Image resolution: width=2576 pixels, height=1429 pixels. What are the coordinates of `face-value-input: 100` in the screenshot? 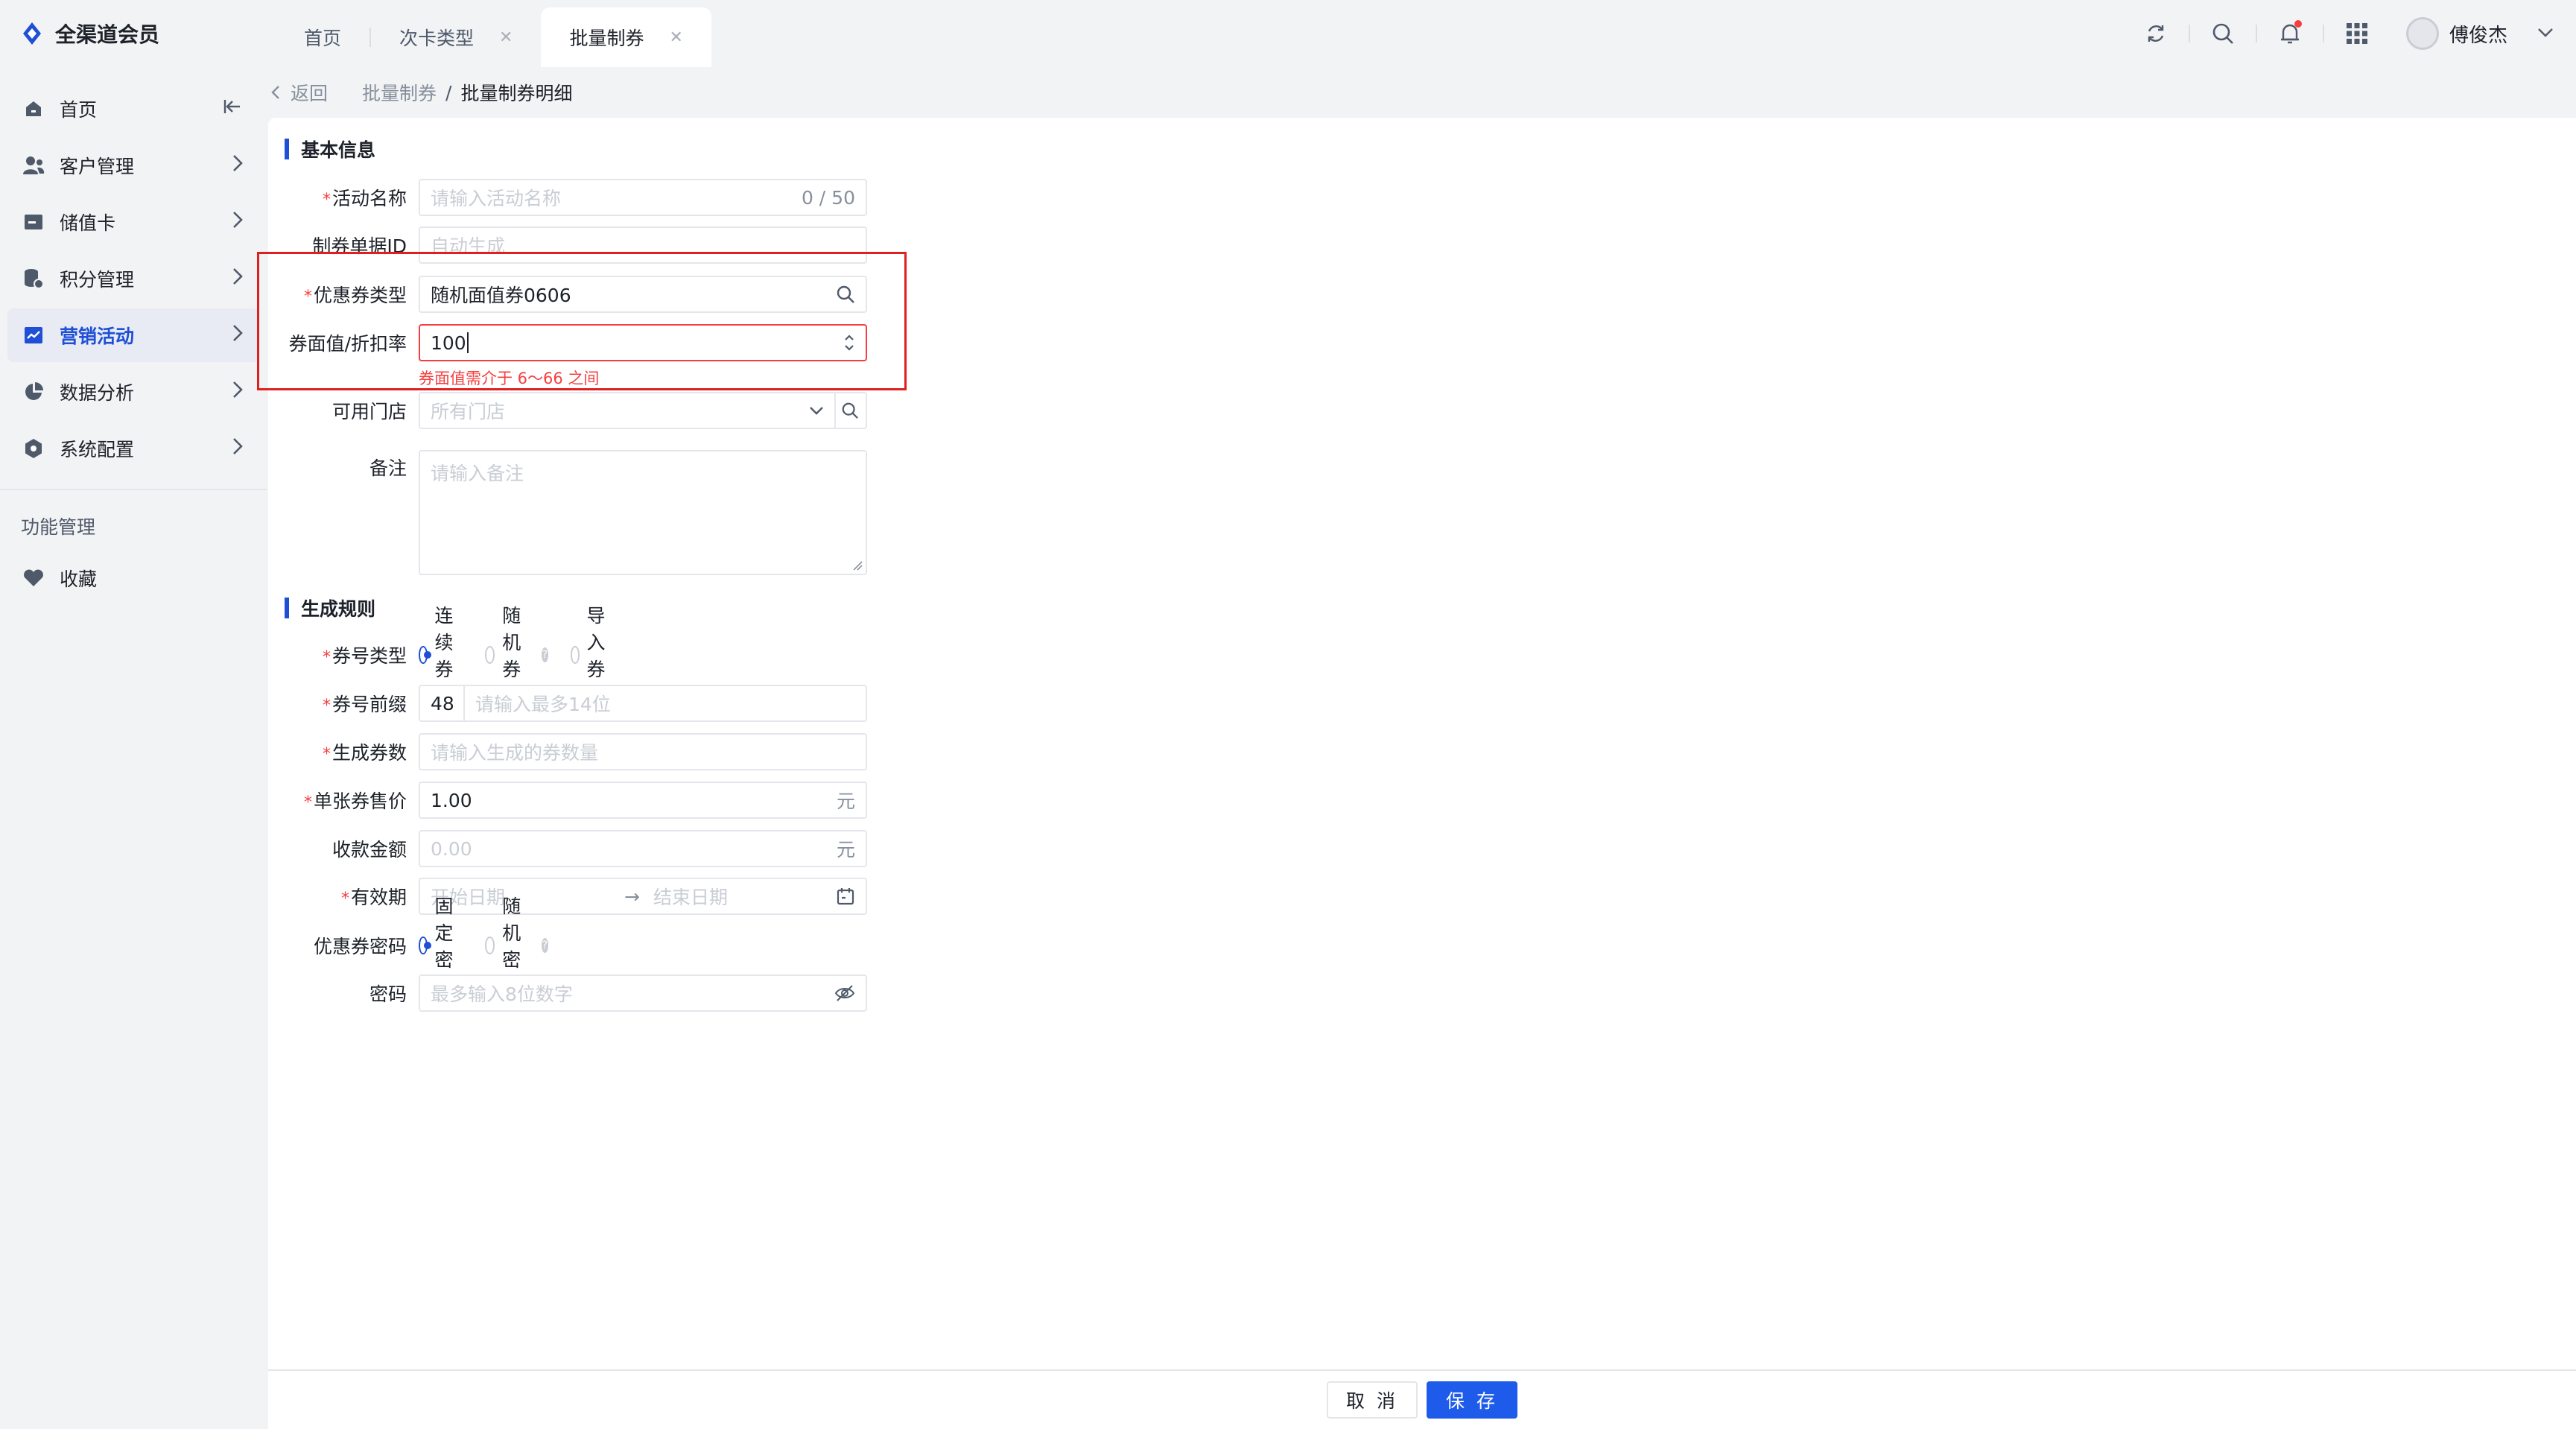 It's located at (643, 343).